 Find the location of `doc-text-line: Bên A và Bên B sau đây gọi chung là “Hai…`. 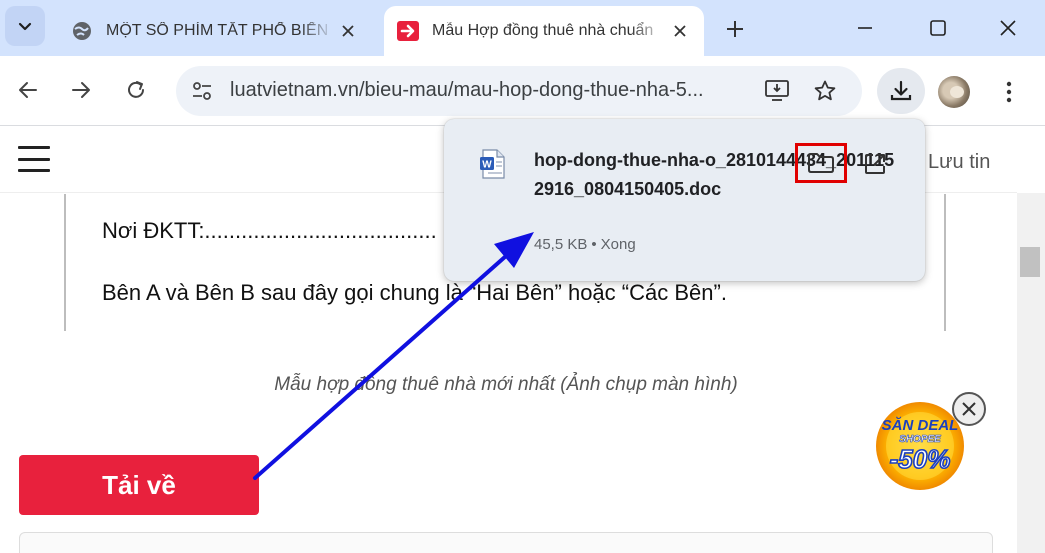

doc-text-line: Bên A và Bên B sau đây gọi chung là “Hai… is located at coordinates (414, 292).